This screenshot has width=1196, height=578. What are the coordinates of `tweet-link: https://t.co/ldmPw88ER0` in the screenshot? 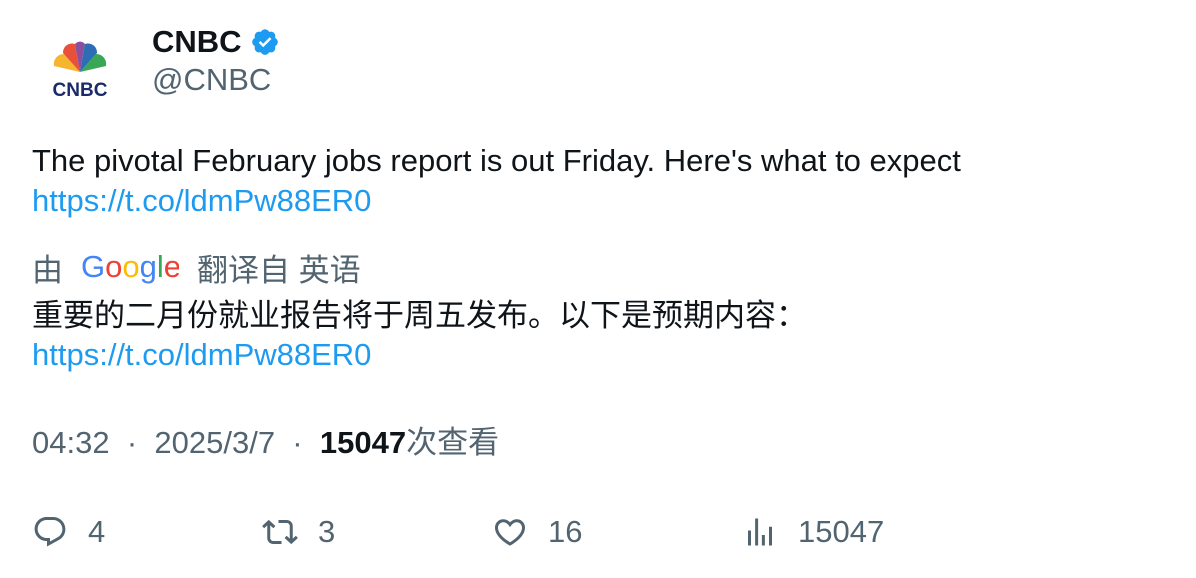 It's located at (201, 201).